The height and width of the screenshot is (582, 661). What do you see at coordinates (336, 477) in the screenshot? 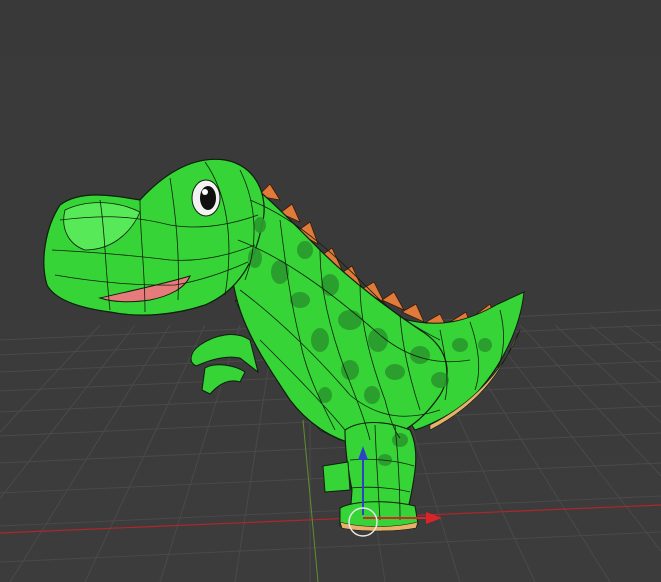
I see `rear-foot` at bounding box center [336, 477].